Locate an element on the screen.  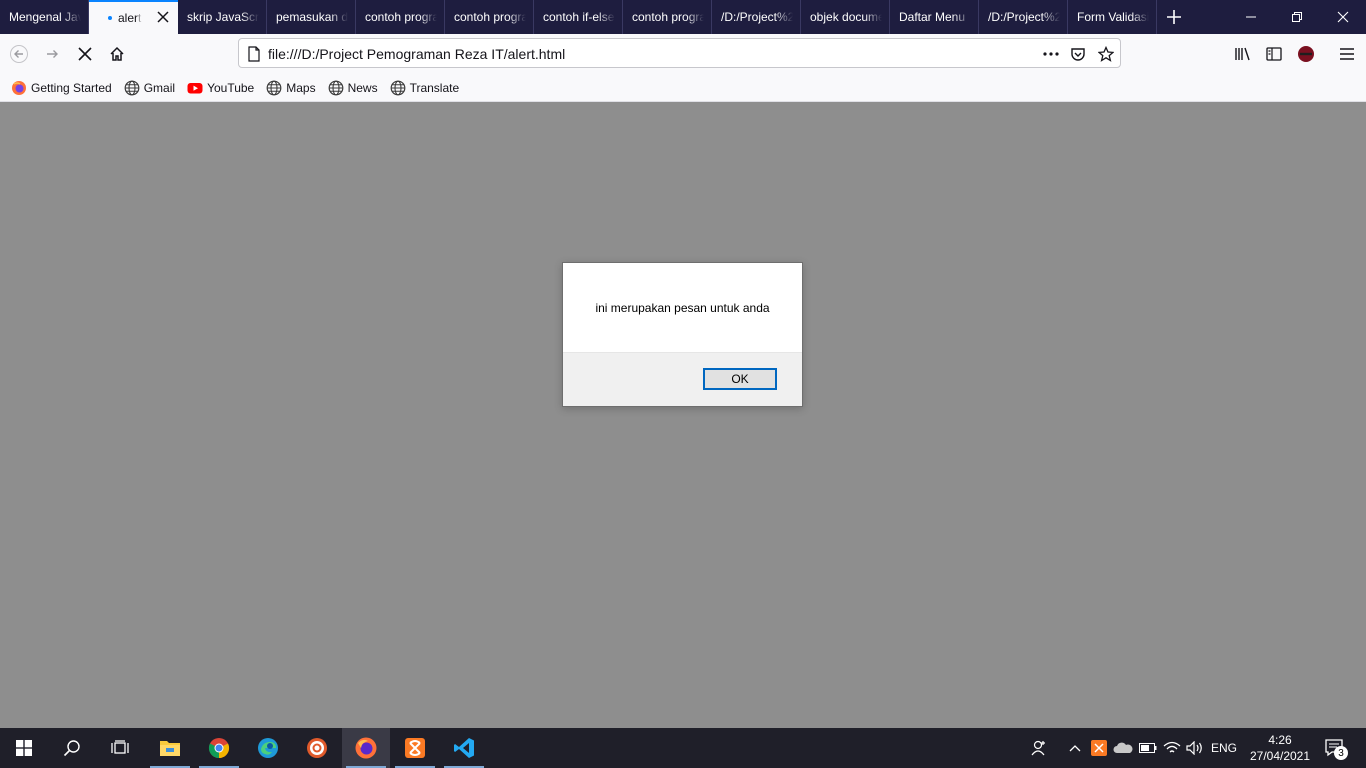
search-button is located at coordinates (72, 748).